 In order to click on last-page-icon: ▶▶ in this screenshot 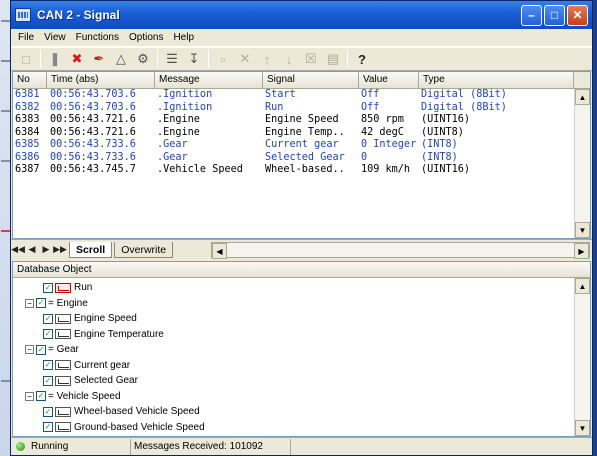, I will do `click(60, 250)`.